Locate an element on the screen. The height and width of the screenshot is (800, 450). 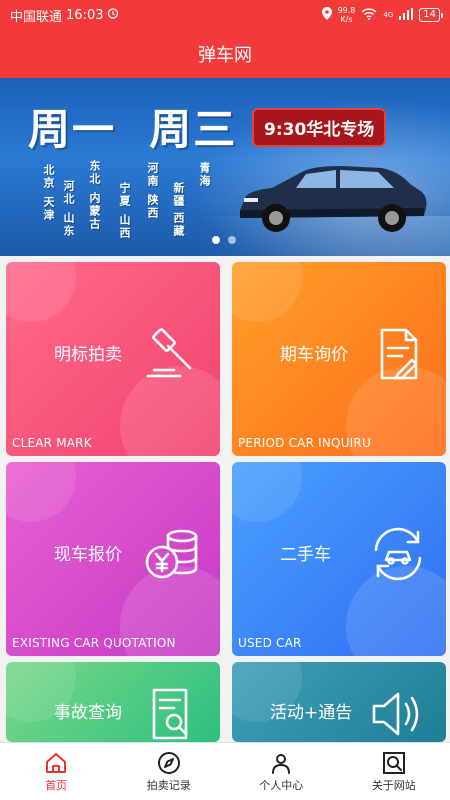
banner-city: 山东 is located at coordinates (68, 225).